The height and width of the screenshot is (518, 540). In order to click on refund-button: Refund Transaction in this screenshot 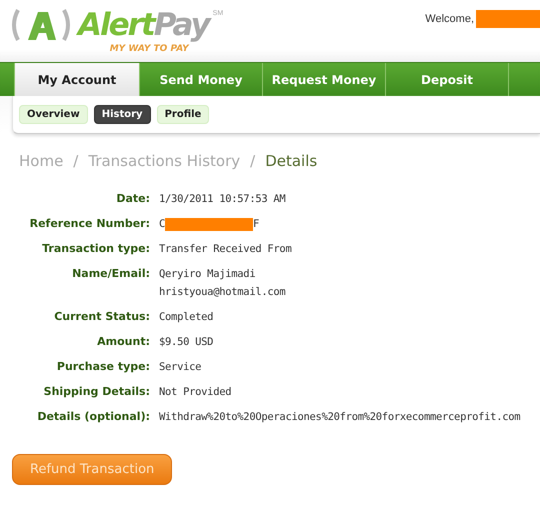, I will do `click(92, 469)`.